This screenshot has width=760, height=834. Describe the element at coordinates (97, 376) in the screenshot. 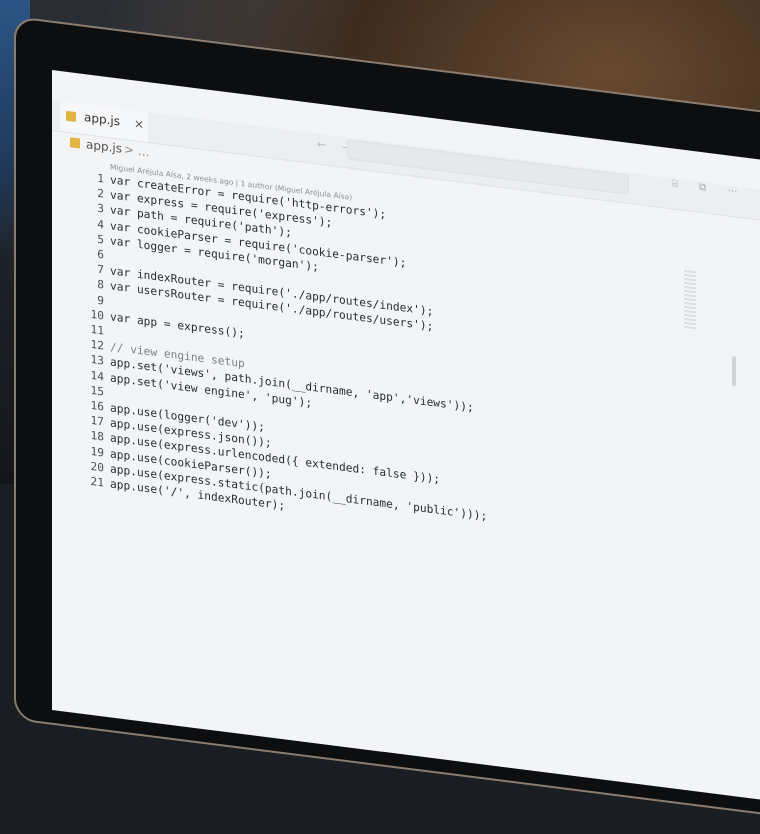

I see `line-number: 14` at that location.